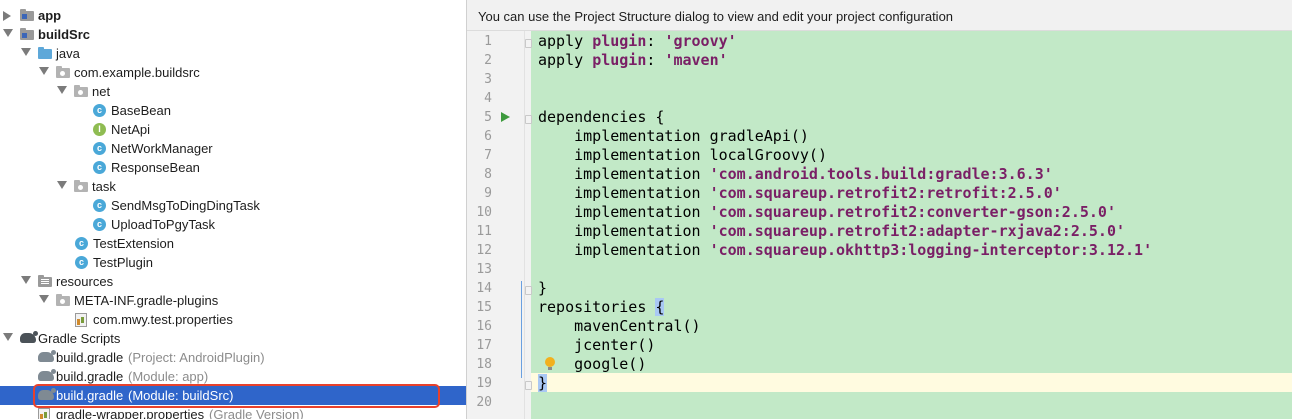  I want to click on code-line: implementation localGroovy(), so click(682, 155).